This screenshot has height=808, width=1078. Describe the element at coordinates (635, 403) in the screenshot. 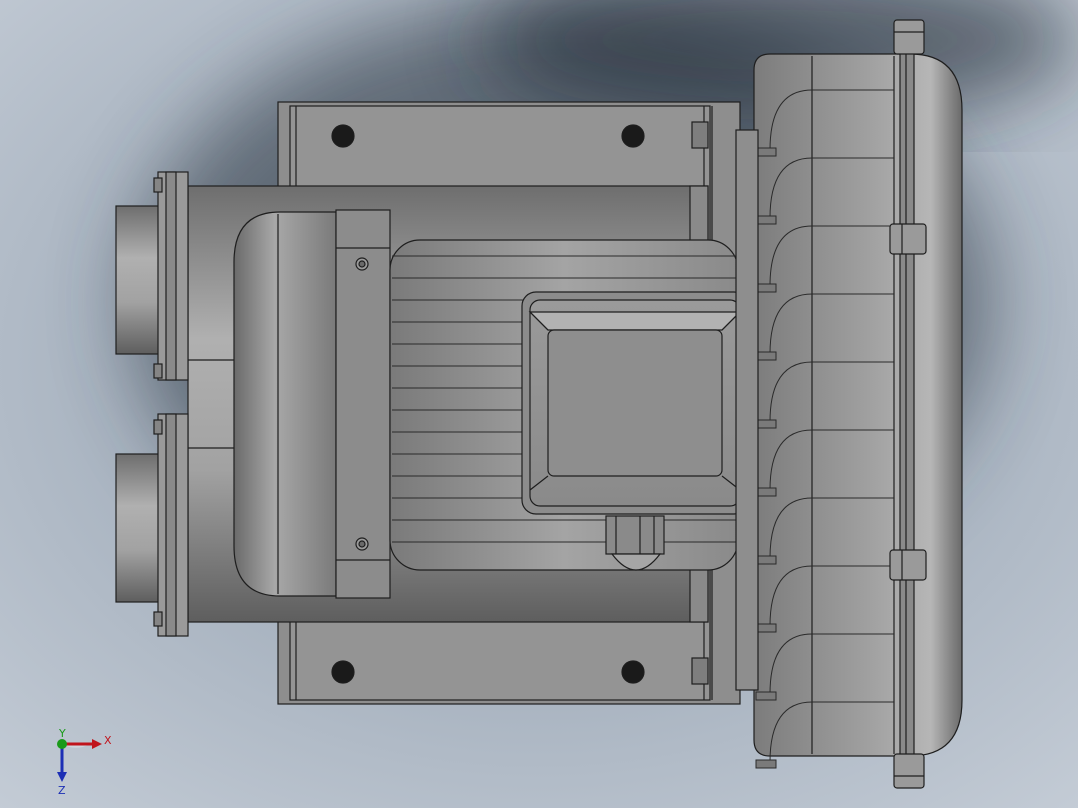

I see `terminal-box` at that location.